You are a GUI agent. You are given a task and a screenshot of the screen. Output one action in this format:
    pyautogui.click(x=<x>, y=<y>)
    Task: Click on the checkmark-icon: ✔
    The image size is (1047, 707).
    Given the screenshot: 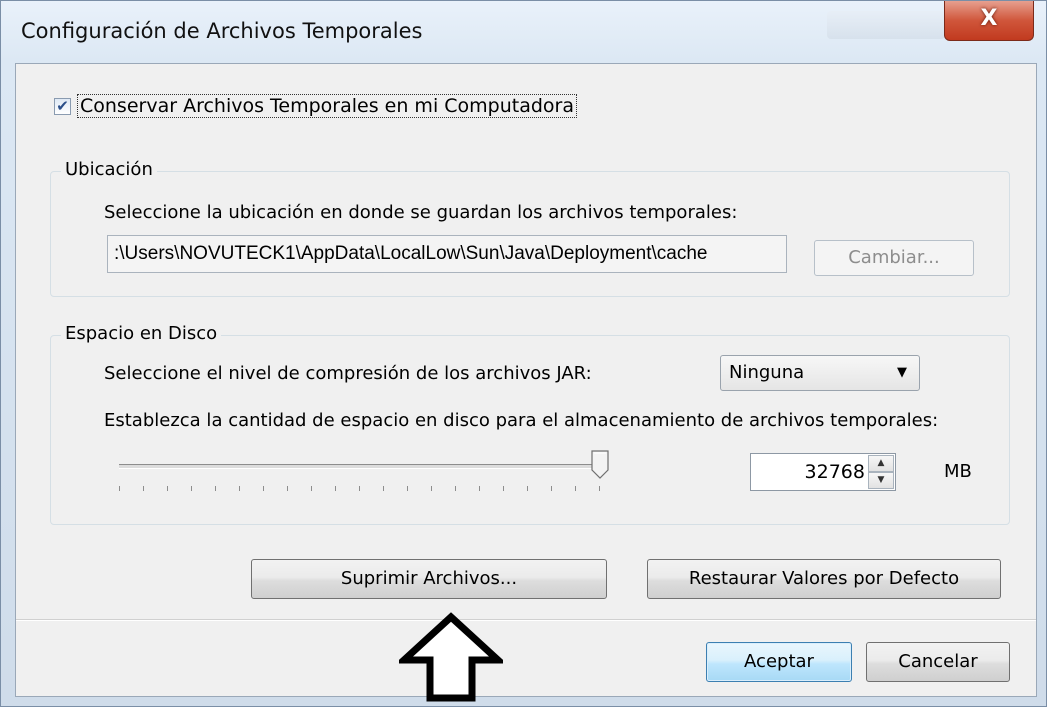 What is the action you would take?
    pyautogui.click(x=62, y=106)
    